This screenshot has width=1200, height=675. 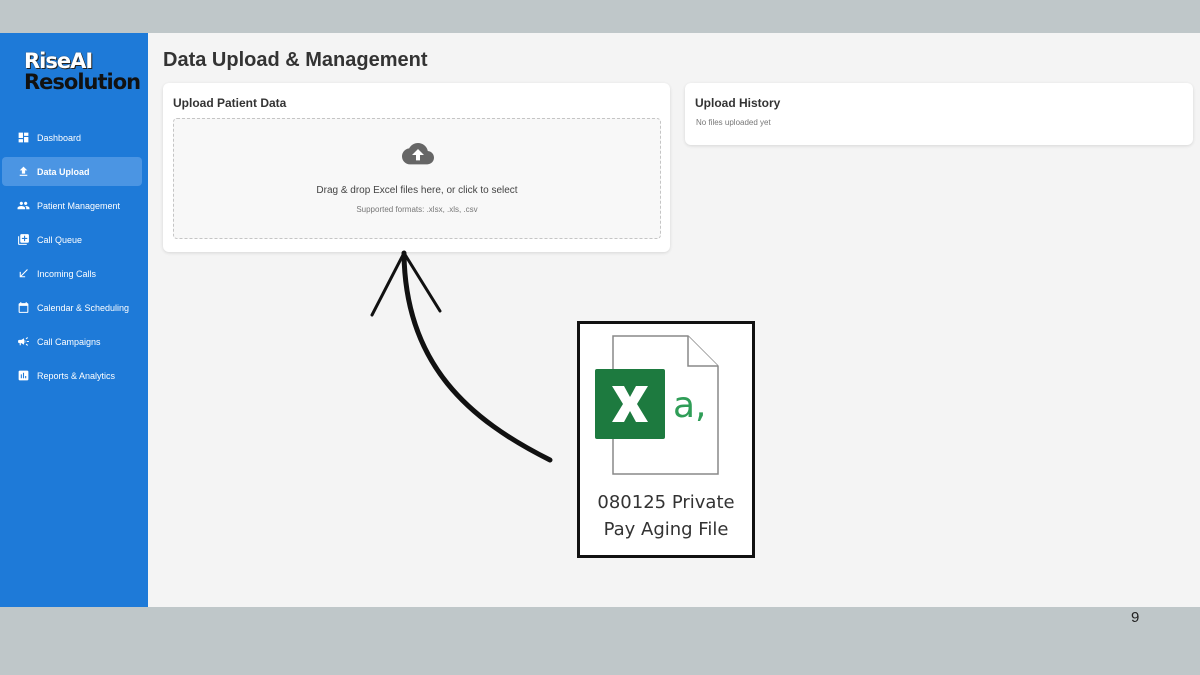 I want to click on upload-history-empty: No files uploaded yet, so click(x=733, y=122).